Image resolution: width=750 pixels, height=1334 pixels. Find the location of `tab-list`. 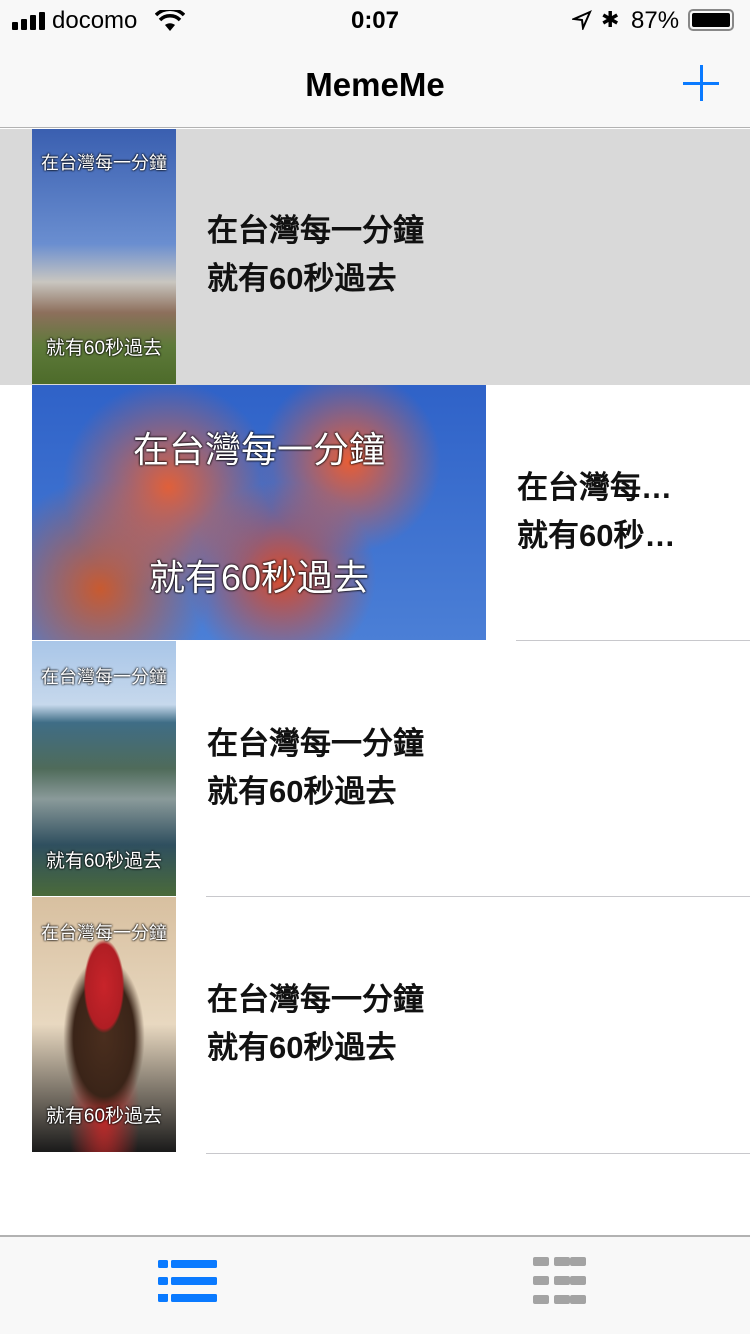

tab-list is located at coordinates (187, 1285).